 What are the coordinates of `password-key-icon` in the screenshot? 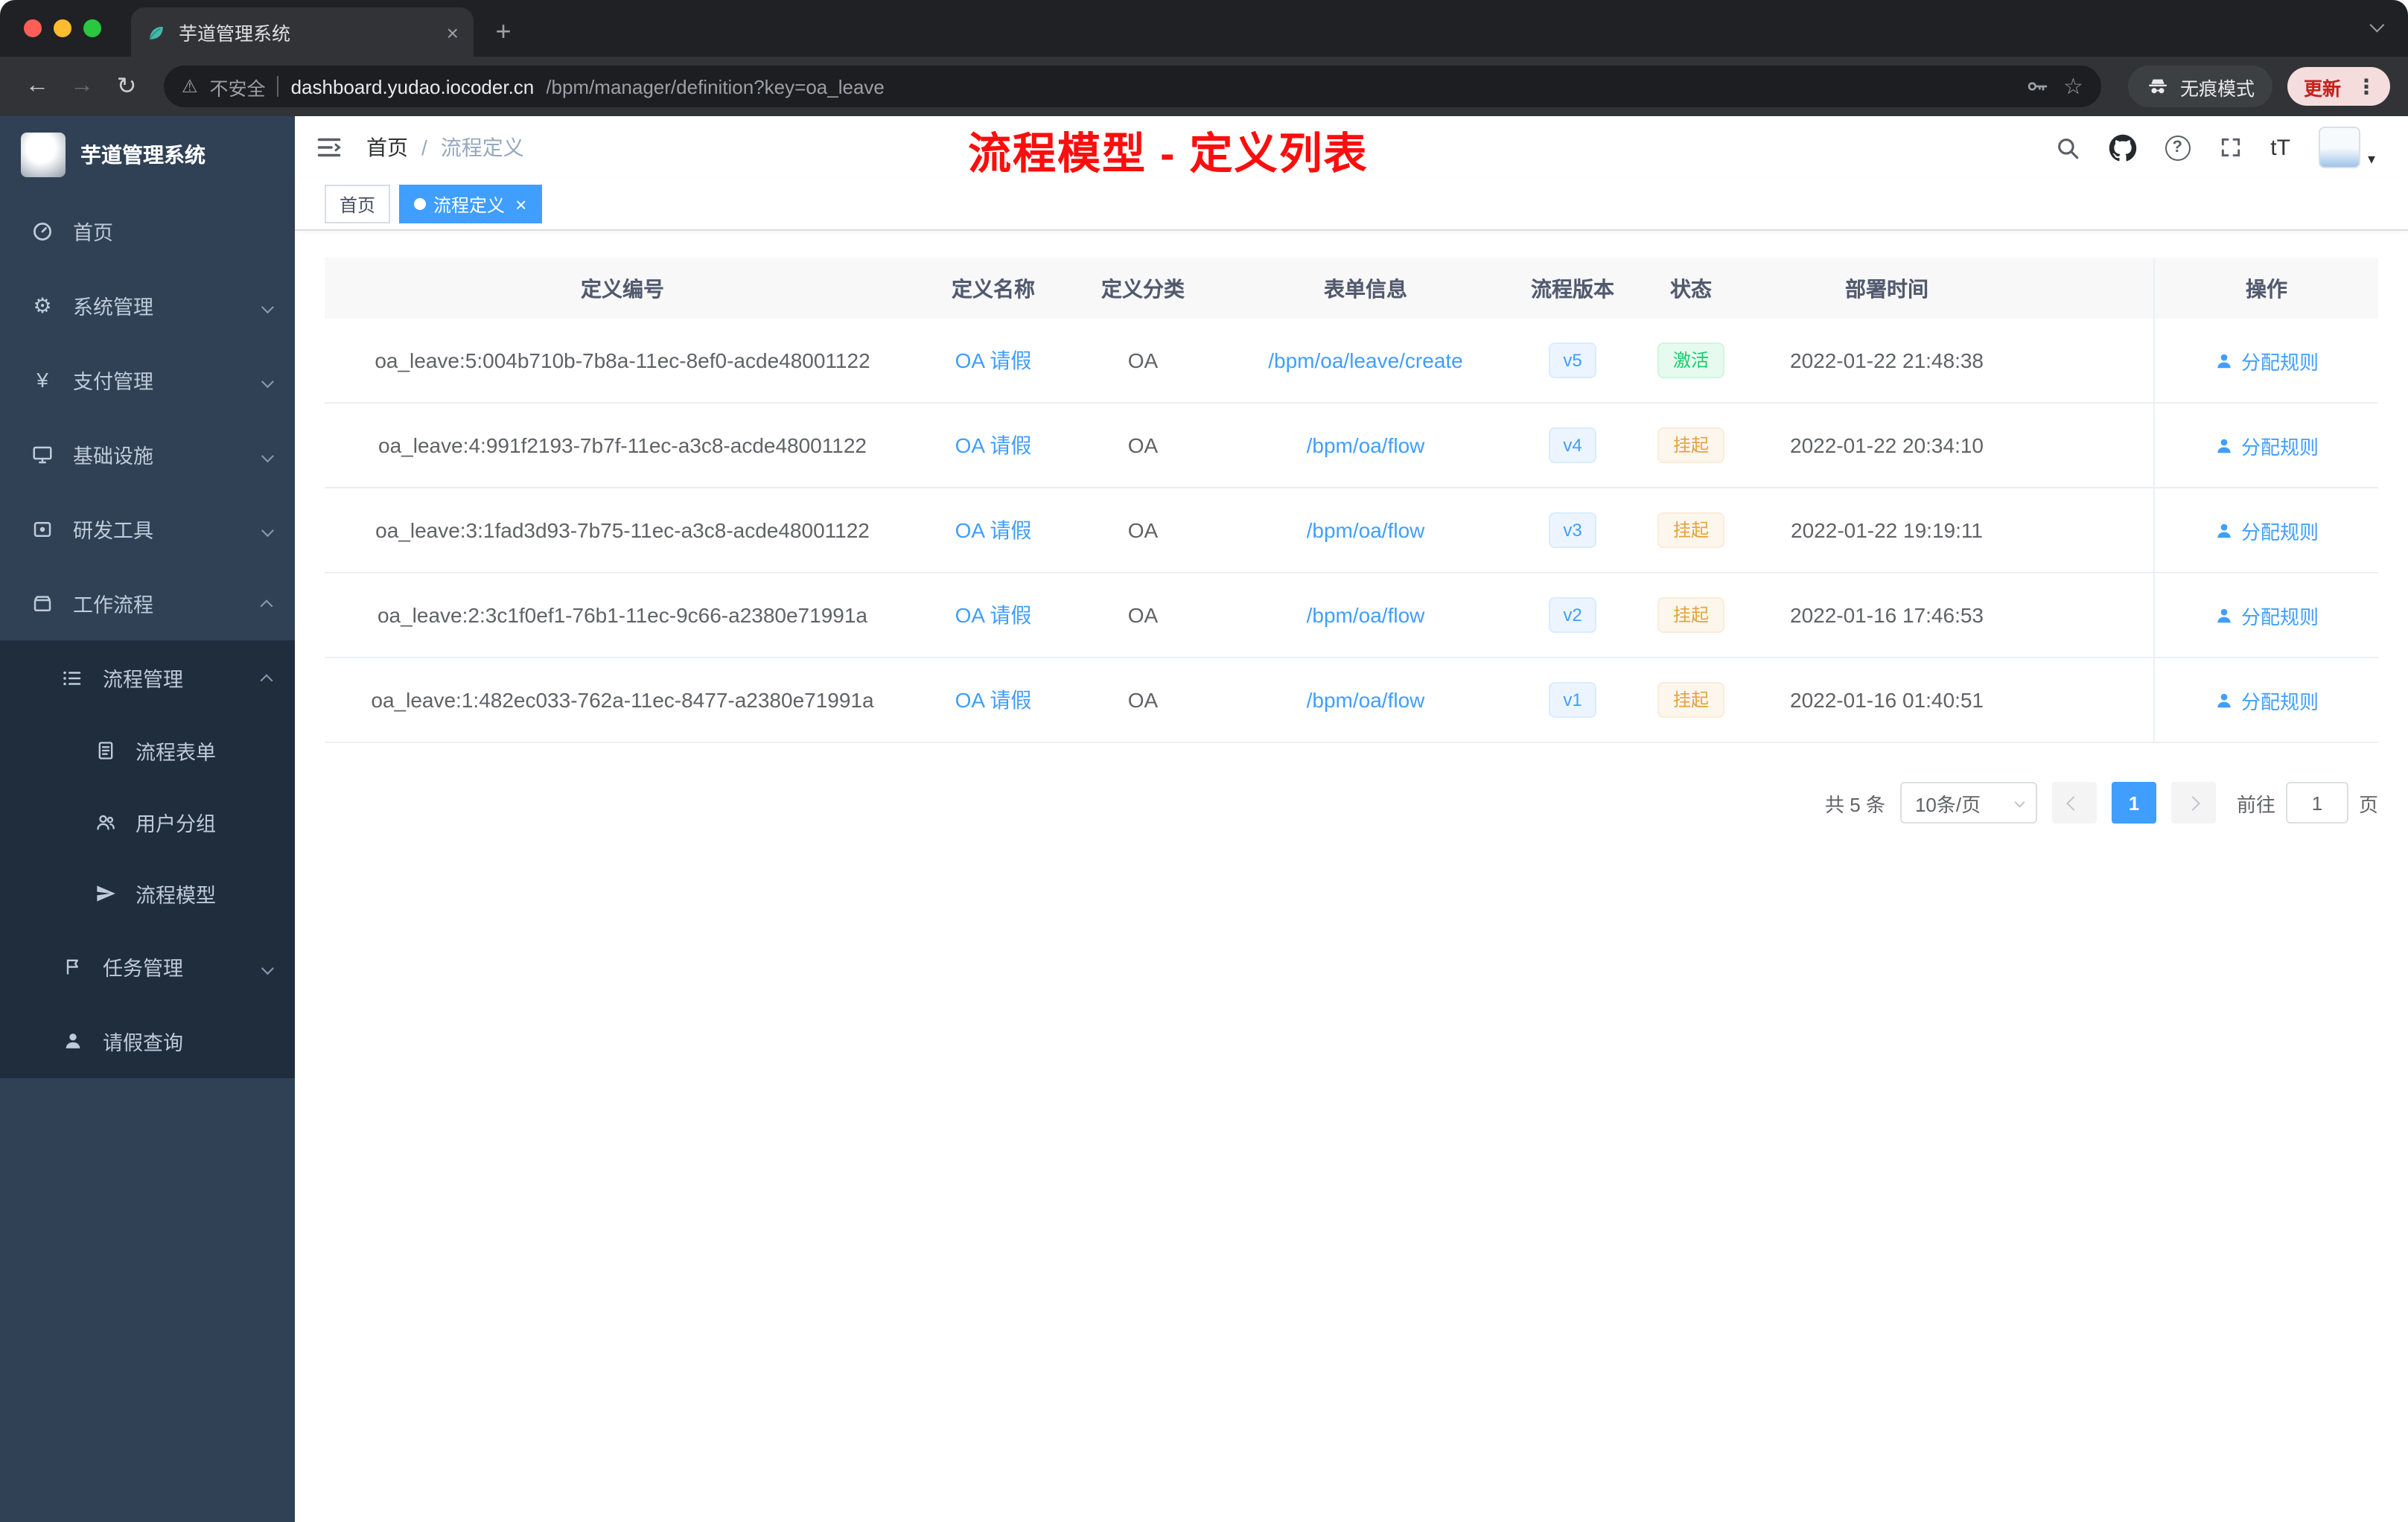 It's located at (2036, 86).